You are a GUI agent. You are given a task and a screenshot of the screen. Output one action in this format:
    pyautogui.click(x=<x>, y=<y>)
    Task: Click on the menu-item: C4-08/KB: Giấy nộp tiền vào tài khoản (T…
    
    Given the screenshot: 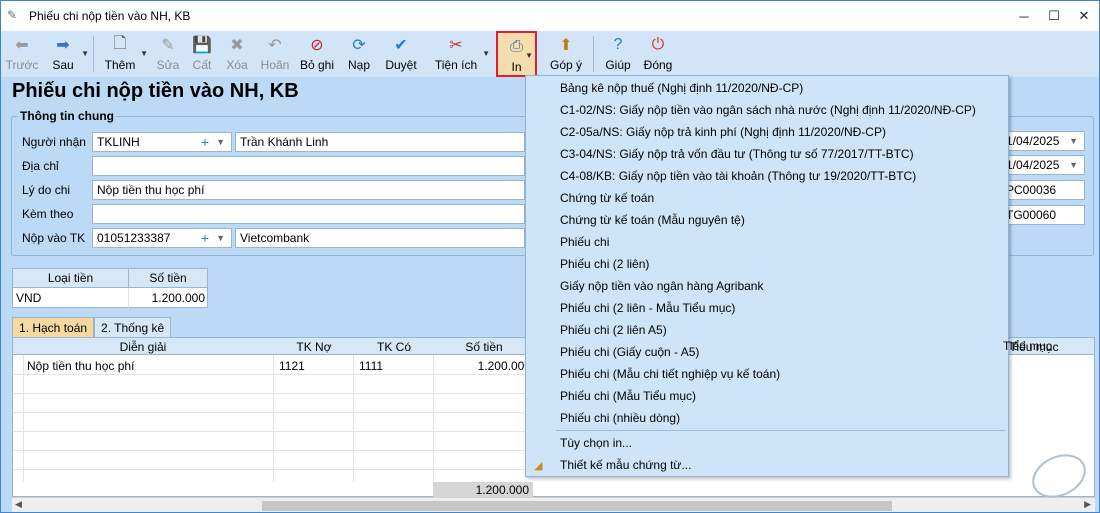 What is the action you would take?
    pyautogui.click(x=738, y=176)
    